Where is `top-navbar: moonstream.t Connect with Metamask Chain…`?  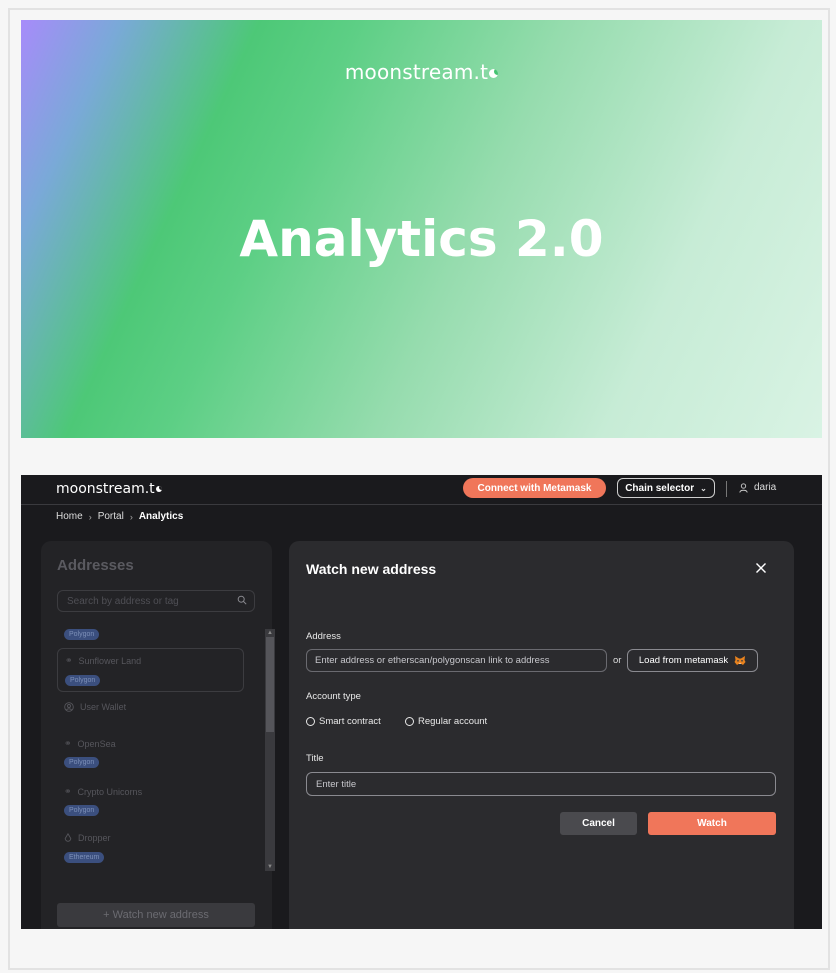 top-navbar: moonstream.t Connect with Metamask Chain… is located at coordinates (421, 490).